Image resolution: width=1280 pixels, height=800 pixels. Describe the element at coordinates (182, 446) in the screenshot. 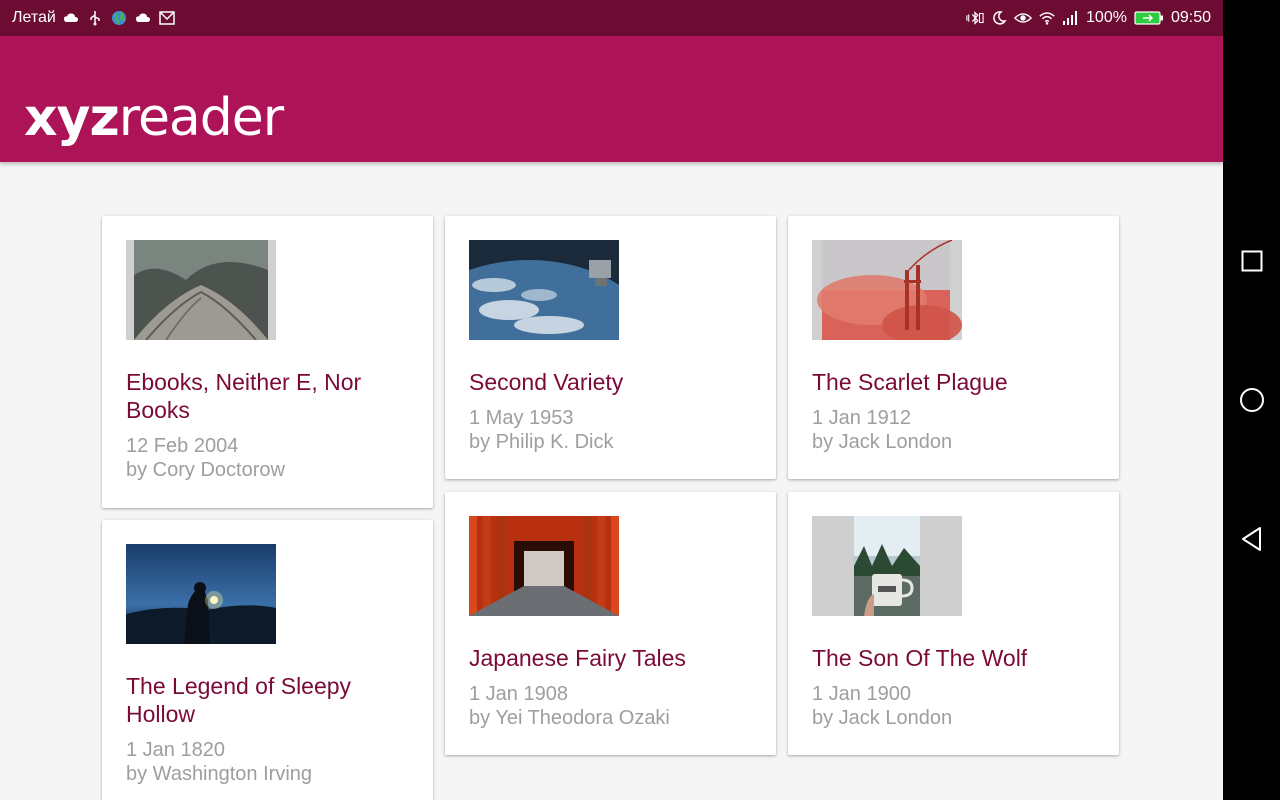

I see `article-date: 12 Feb 2004` at that location.